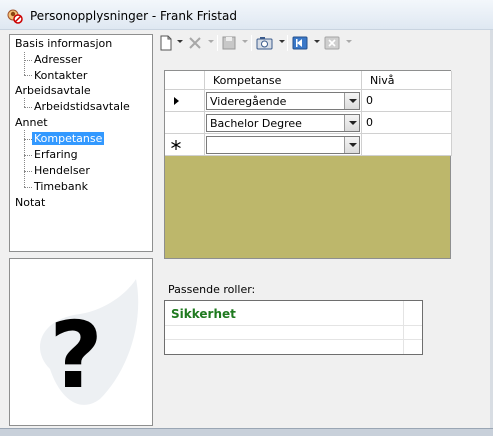 This screenshot has height=436, width=493. What do you see at coordinates (133, 16) in the screenshot?
I see `window-title: Personopplysninger - Frank Fristad` at bounding box center [133, 16].